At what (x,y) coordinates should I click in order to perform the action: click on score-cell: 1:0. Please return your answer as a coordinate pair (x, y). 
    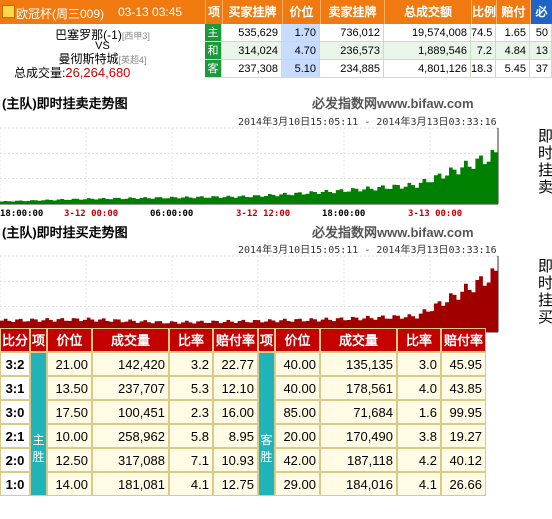
    Looking at the image, I should click on (15, 484).